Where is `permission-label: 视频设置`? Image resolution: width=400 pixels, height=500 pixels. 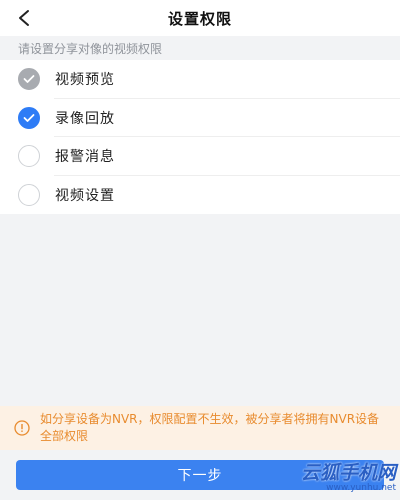 permission-label: 视频设置 is located at coordinates (85, 195).